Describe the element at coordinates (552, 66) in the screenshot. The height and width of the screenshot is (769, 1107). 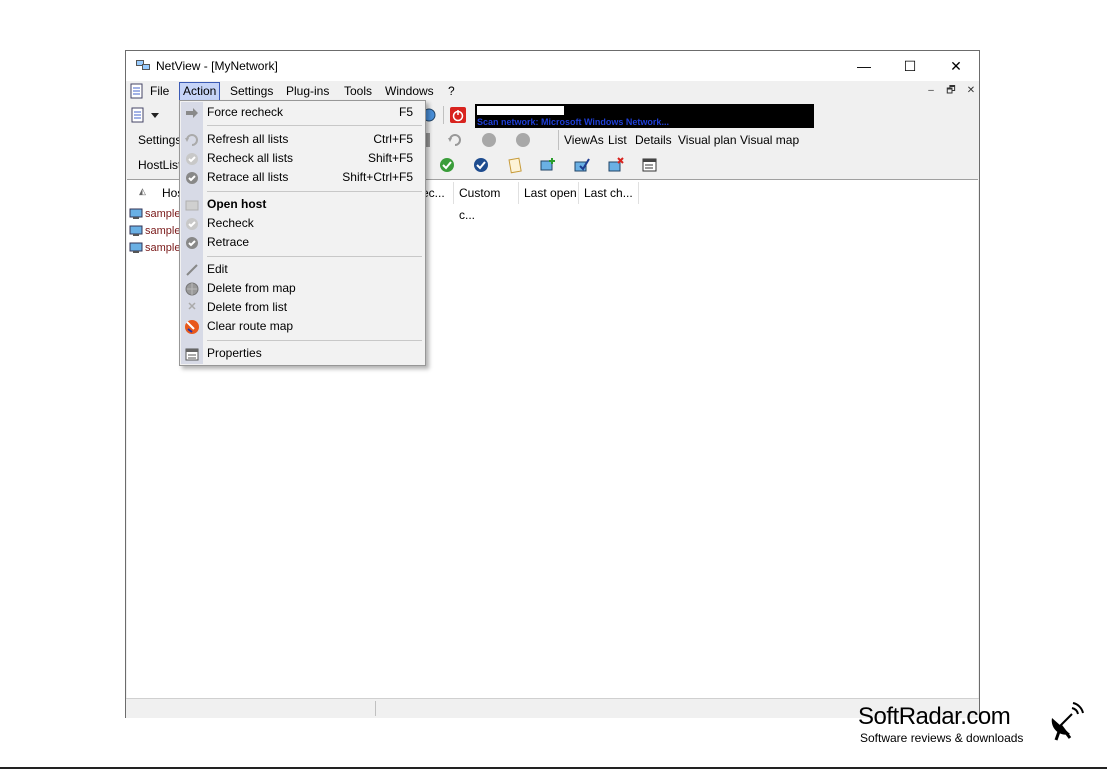
I see `title-bar: NetView - [MyNetwork] — ☐ ✕` at that location.